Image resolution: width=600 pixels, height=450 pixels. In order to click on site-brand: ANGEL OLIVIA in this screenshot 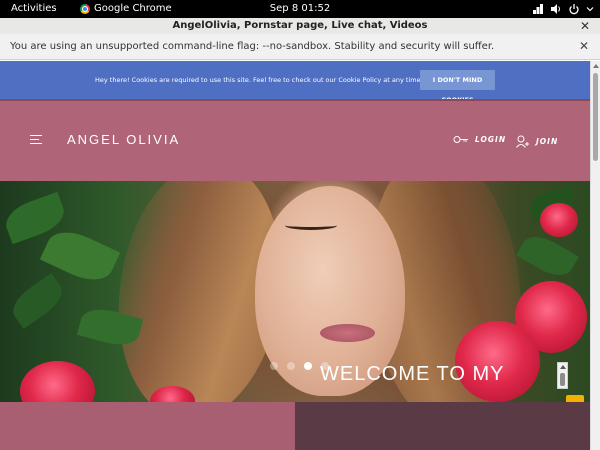, I will do `click(123, 139)`.